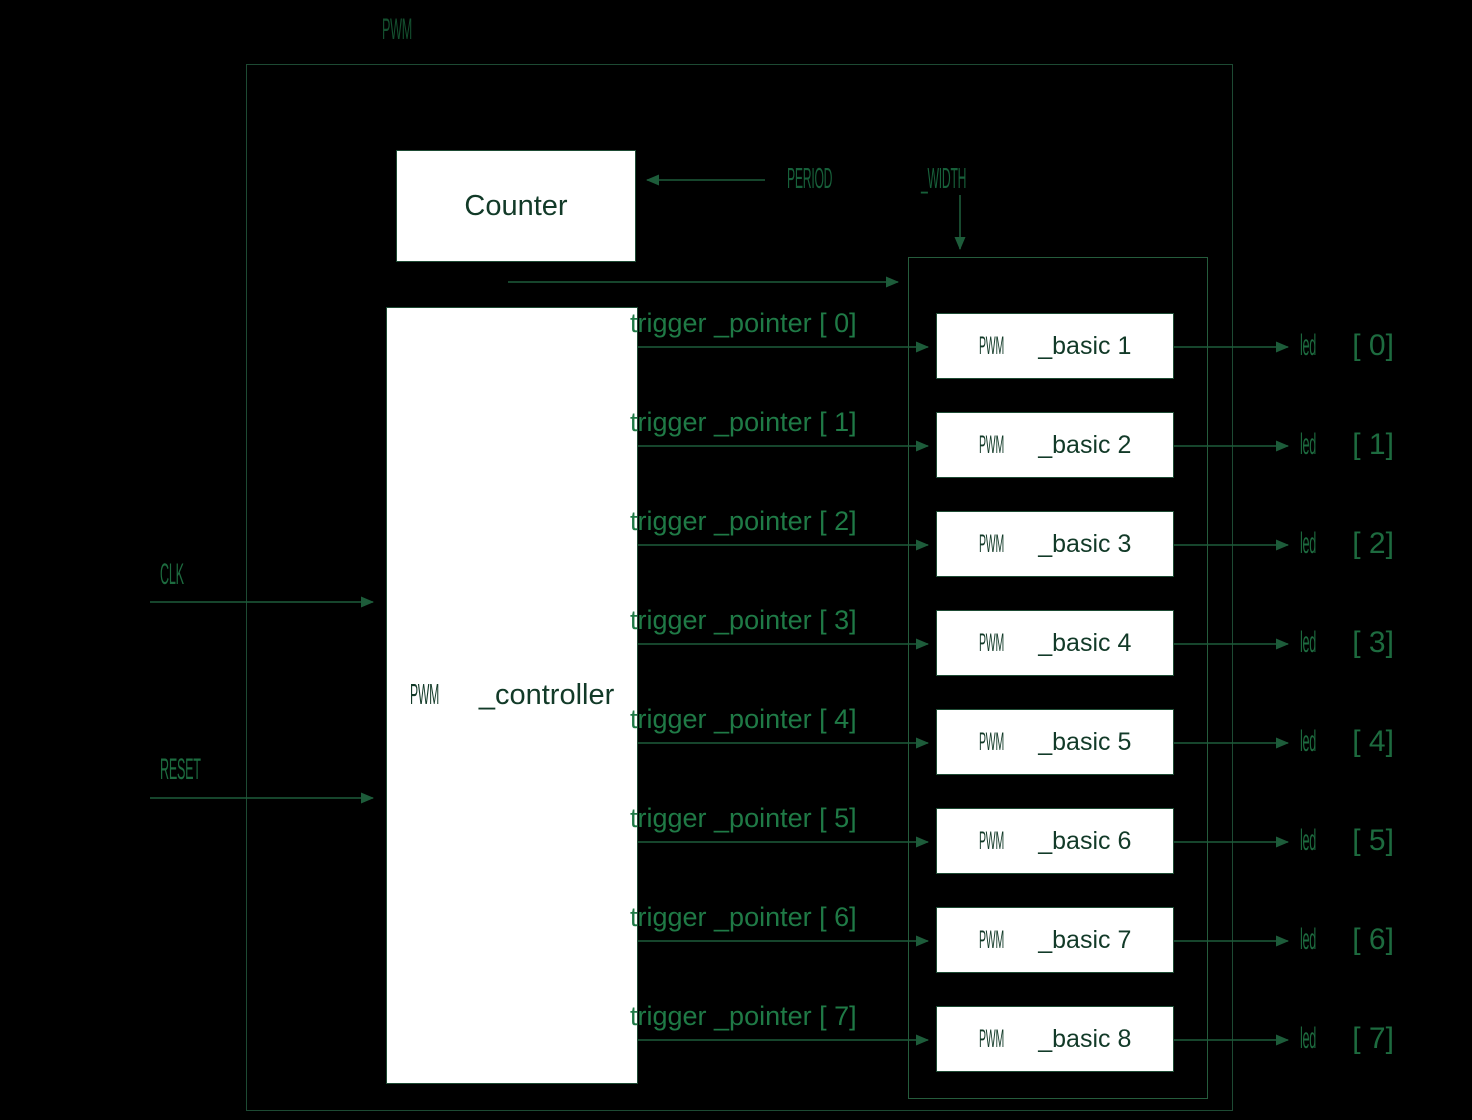 The height and width of the screenshot is (1120, 1472). I want to click on led-output-label-1: led [ 1], so click(1347, 445).